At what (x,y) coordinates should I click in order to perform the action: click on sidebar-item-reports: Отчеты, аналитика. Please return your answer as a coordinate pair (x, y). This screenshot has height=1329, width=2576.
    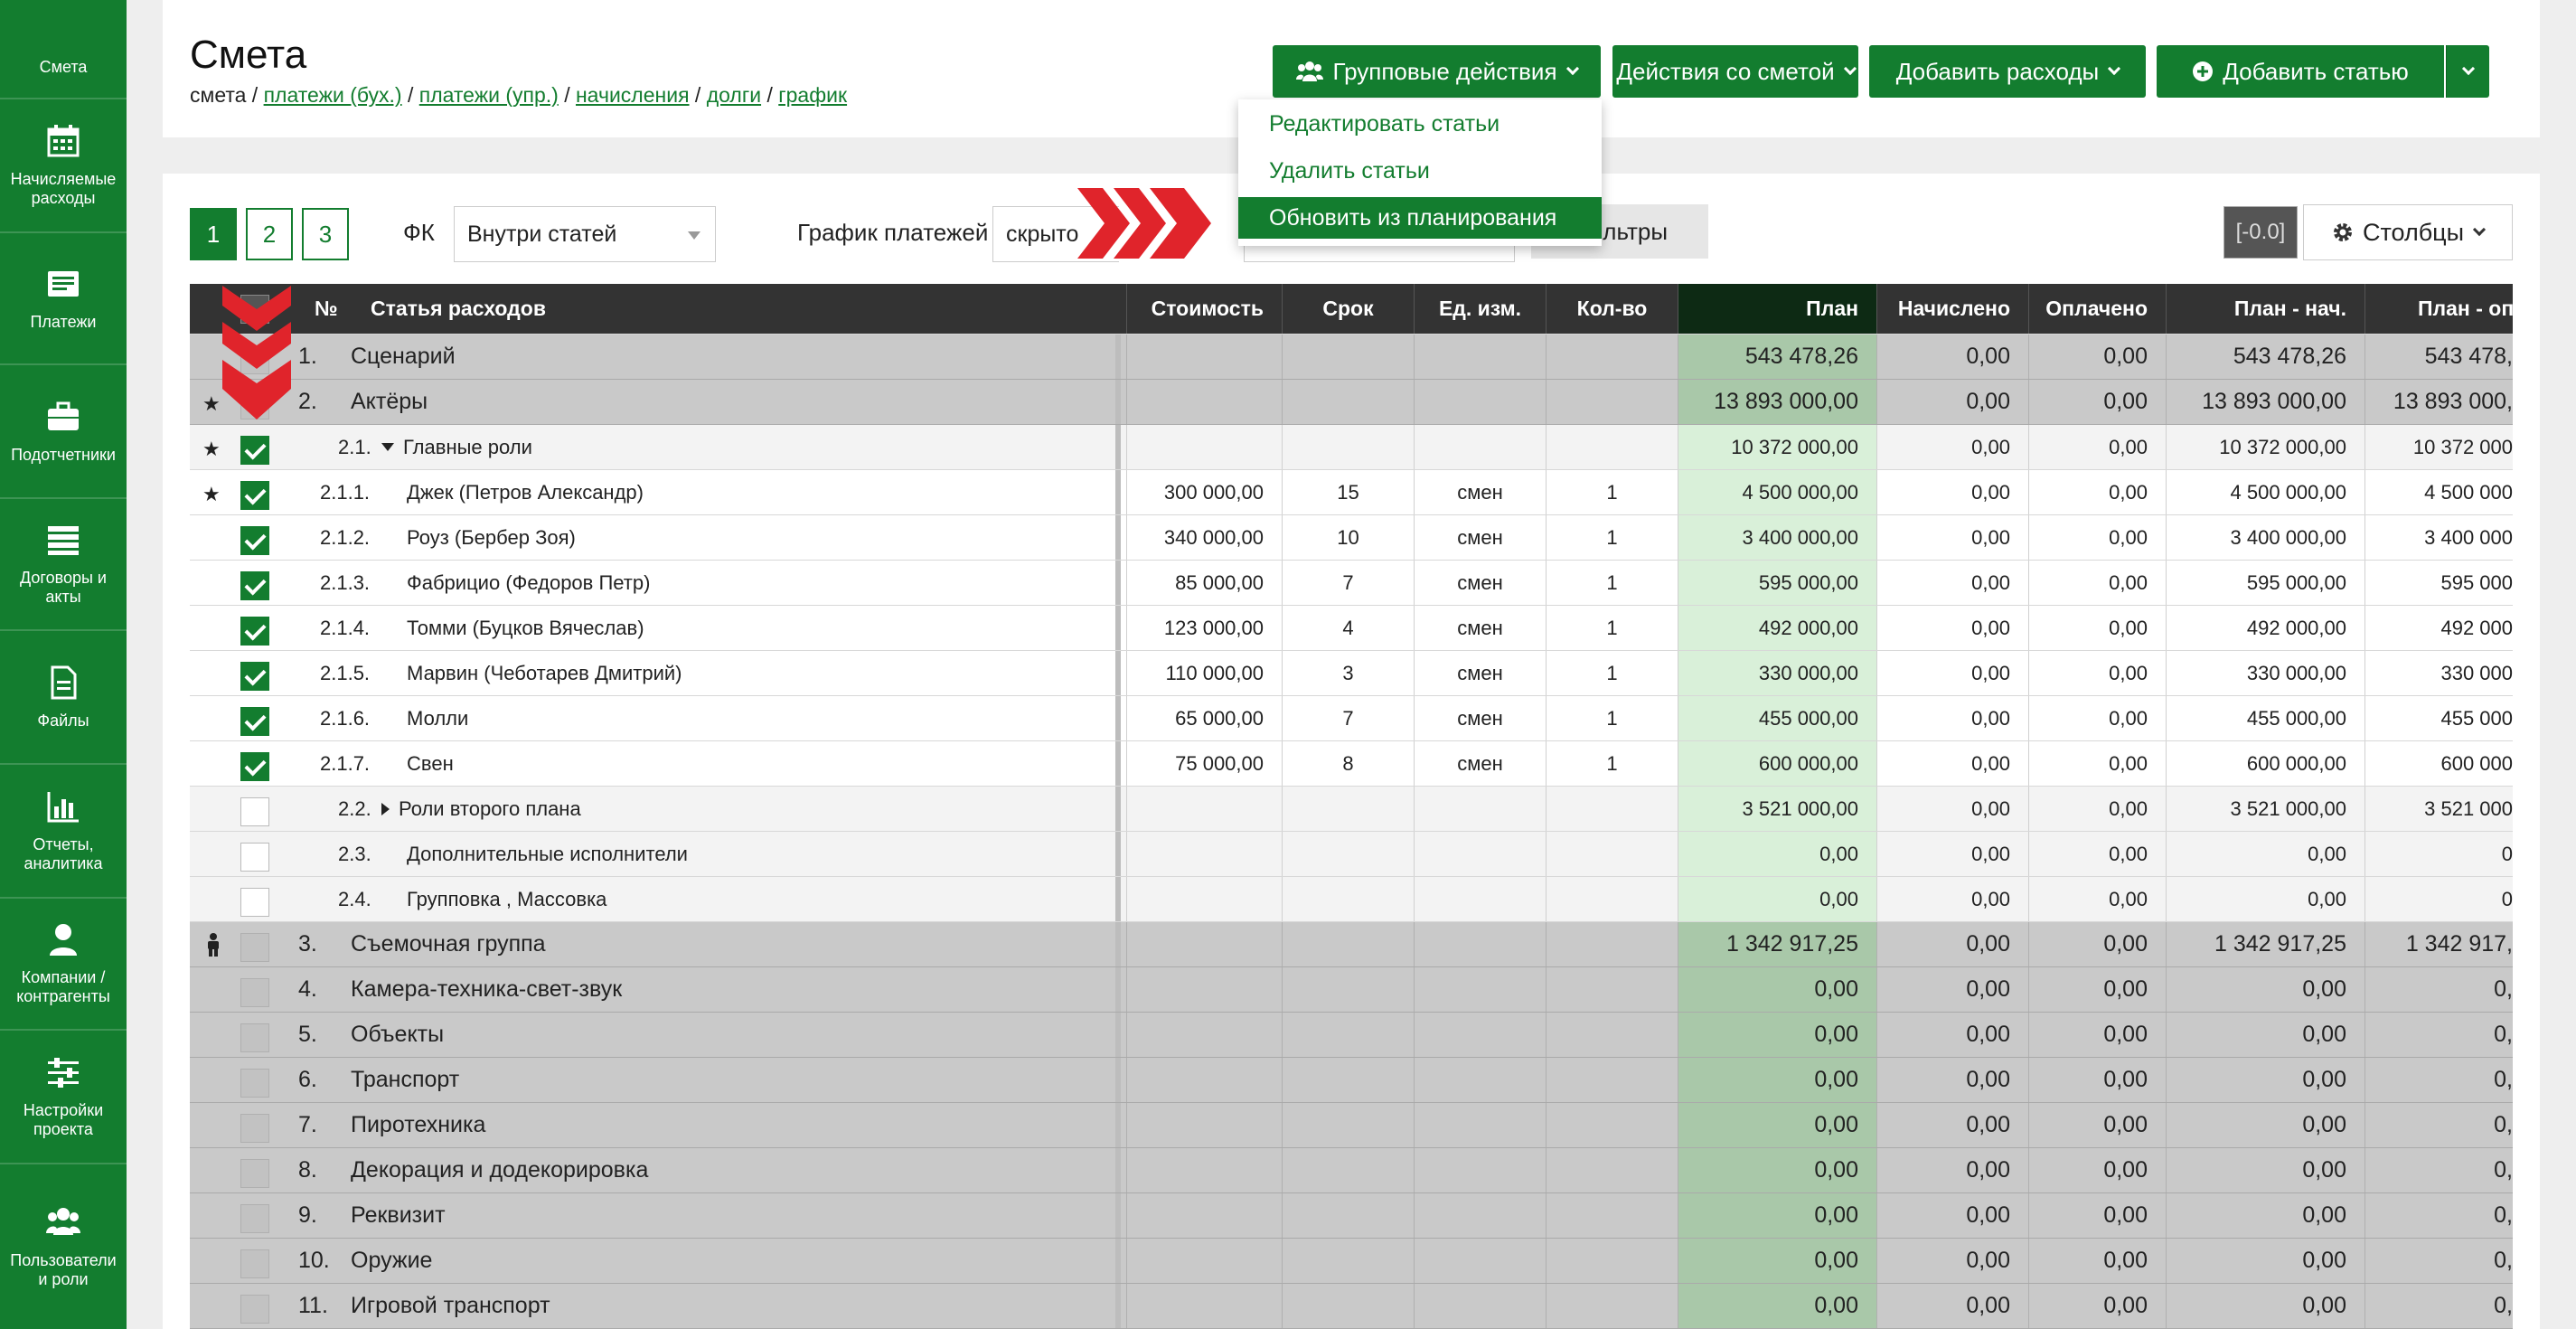
    Looking at the image, I should click on (63, 832).